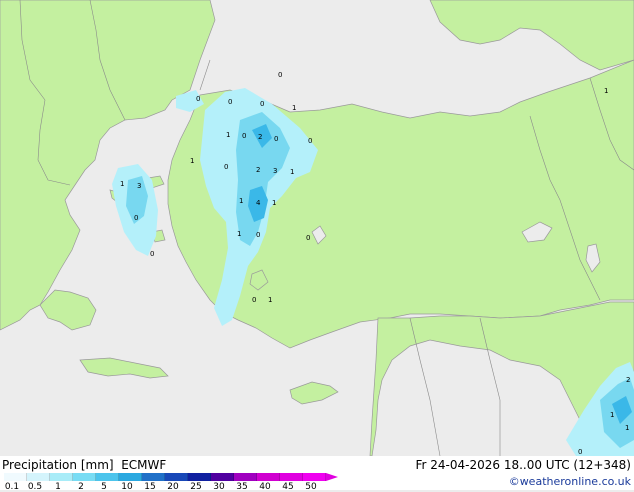  Describe the element at coordinates (196, 487) in the screenshot. I see `colorbar-tick-label: 25` at that location.